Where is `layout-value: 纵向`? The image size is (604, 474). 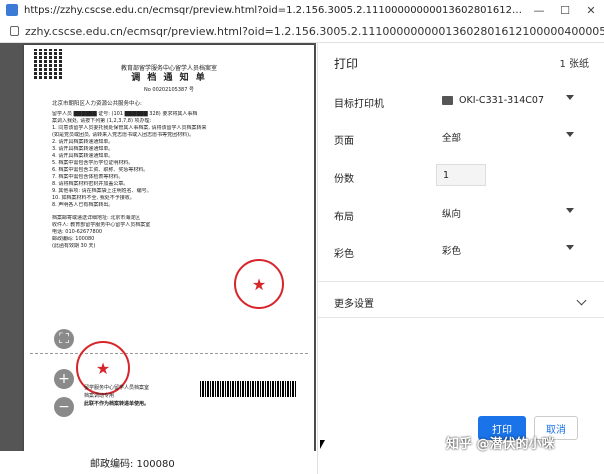 layout-value: 纵向 is located at coordinates (452, 214).